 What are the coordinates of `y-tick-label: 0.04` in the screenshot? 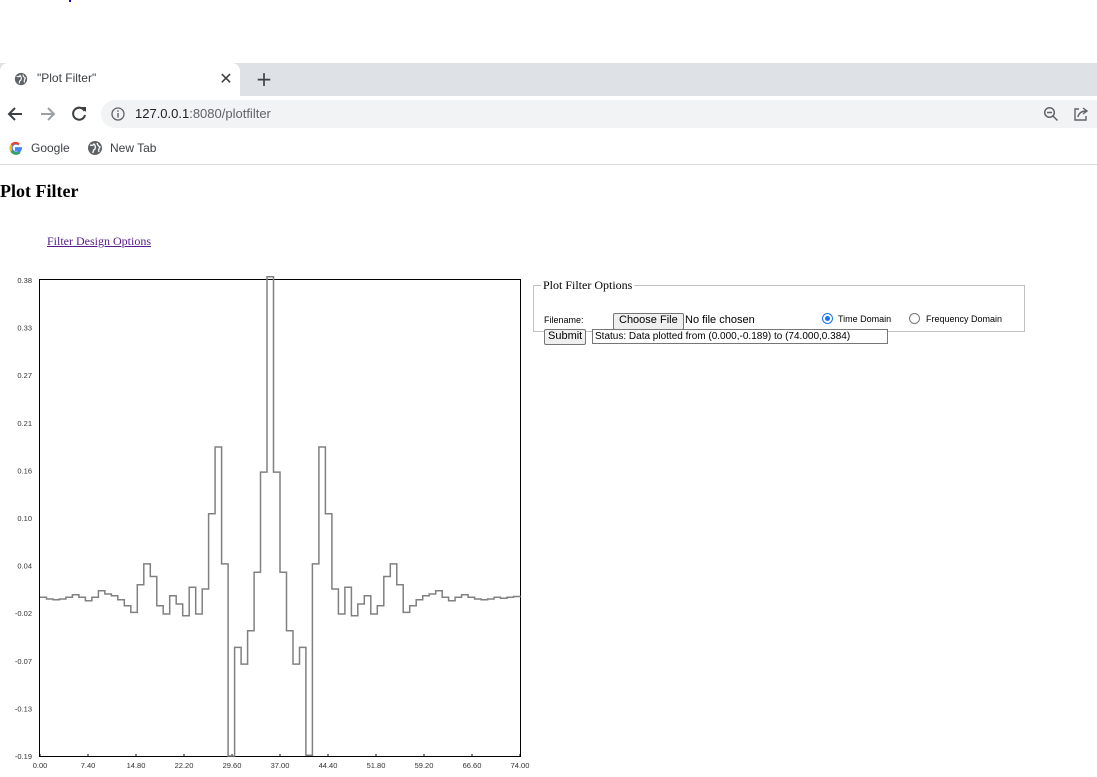 It's located at (24, 566).